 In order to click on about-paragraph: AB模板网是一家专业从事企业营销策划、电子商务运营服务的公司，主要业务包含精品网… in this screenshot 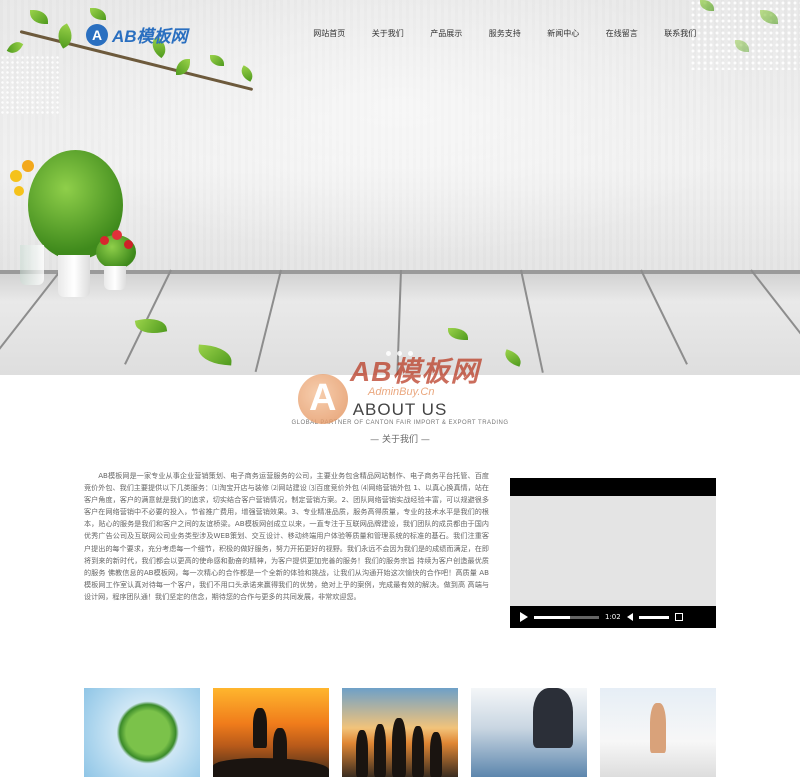, I will do `click(286, 536)`.